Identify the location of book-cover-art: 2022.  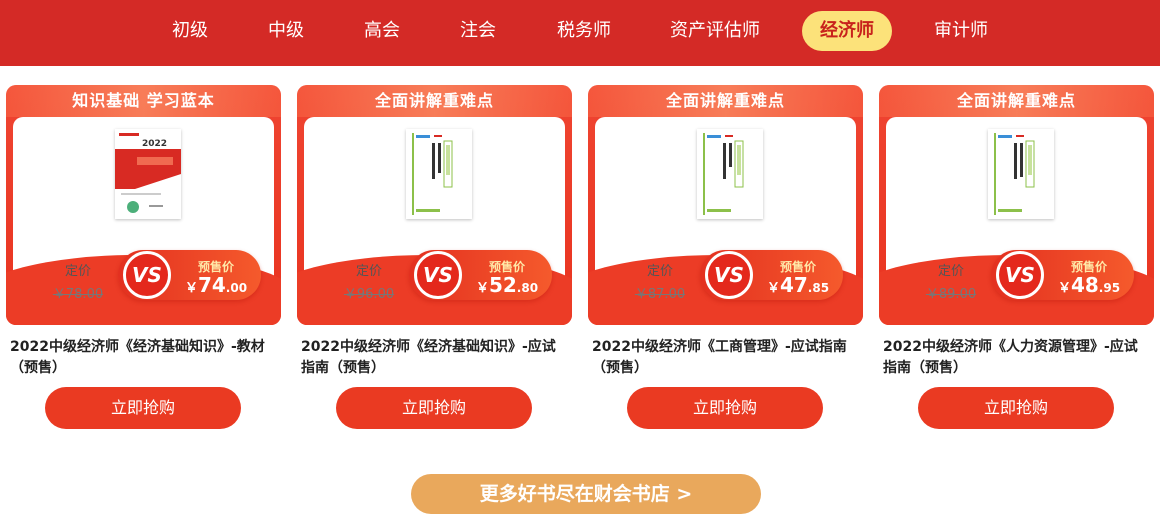
(148, 174).